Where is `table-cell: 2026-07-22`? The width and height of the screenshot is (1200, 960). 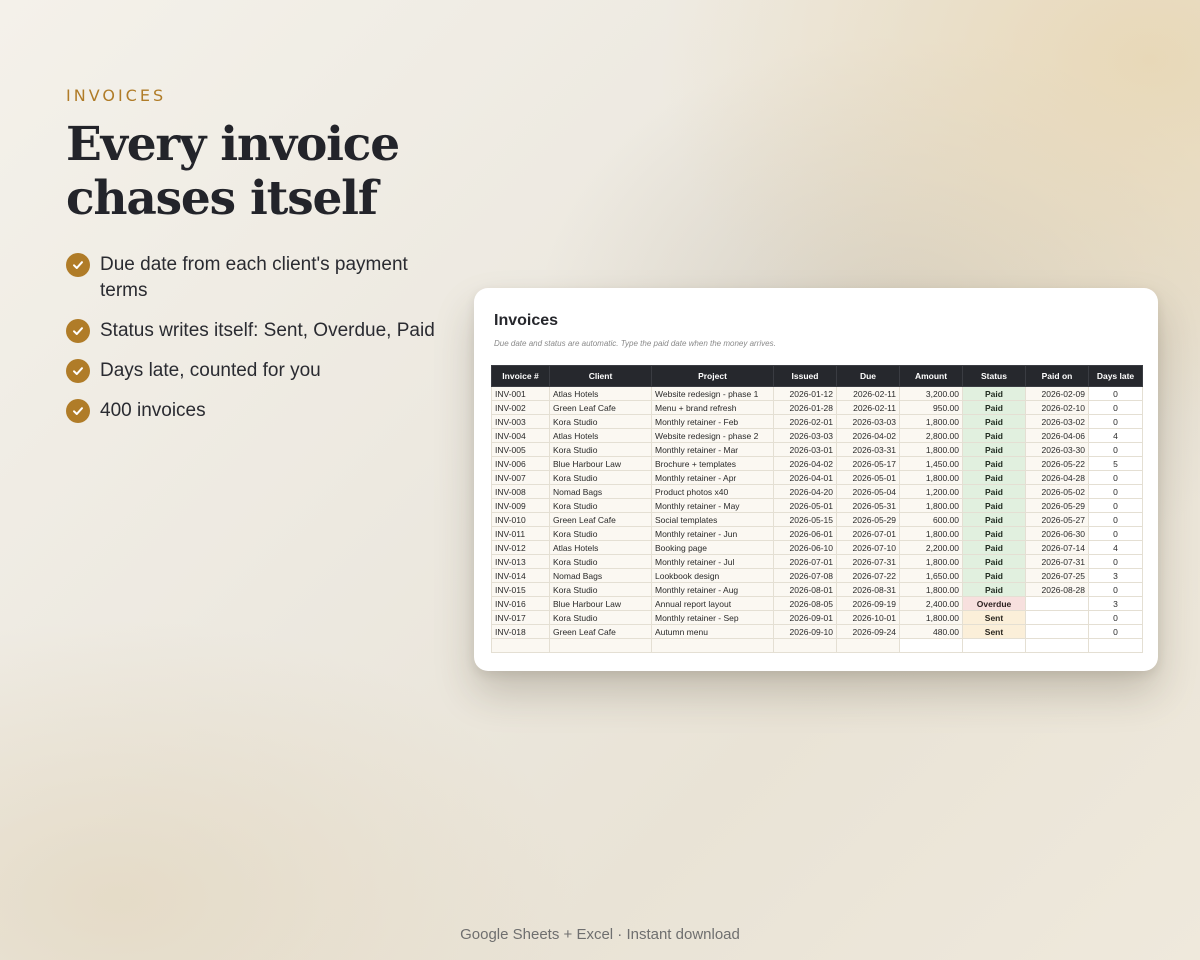
table-cell: 2026-07-22 is located at coordinates (868, 575).